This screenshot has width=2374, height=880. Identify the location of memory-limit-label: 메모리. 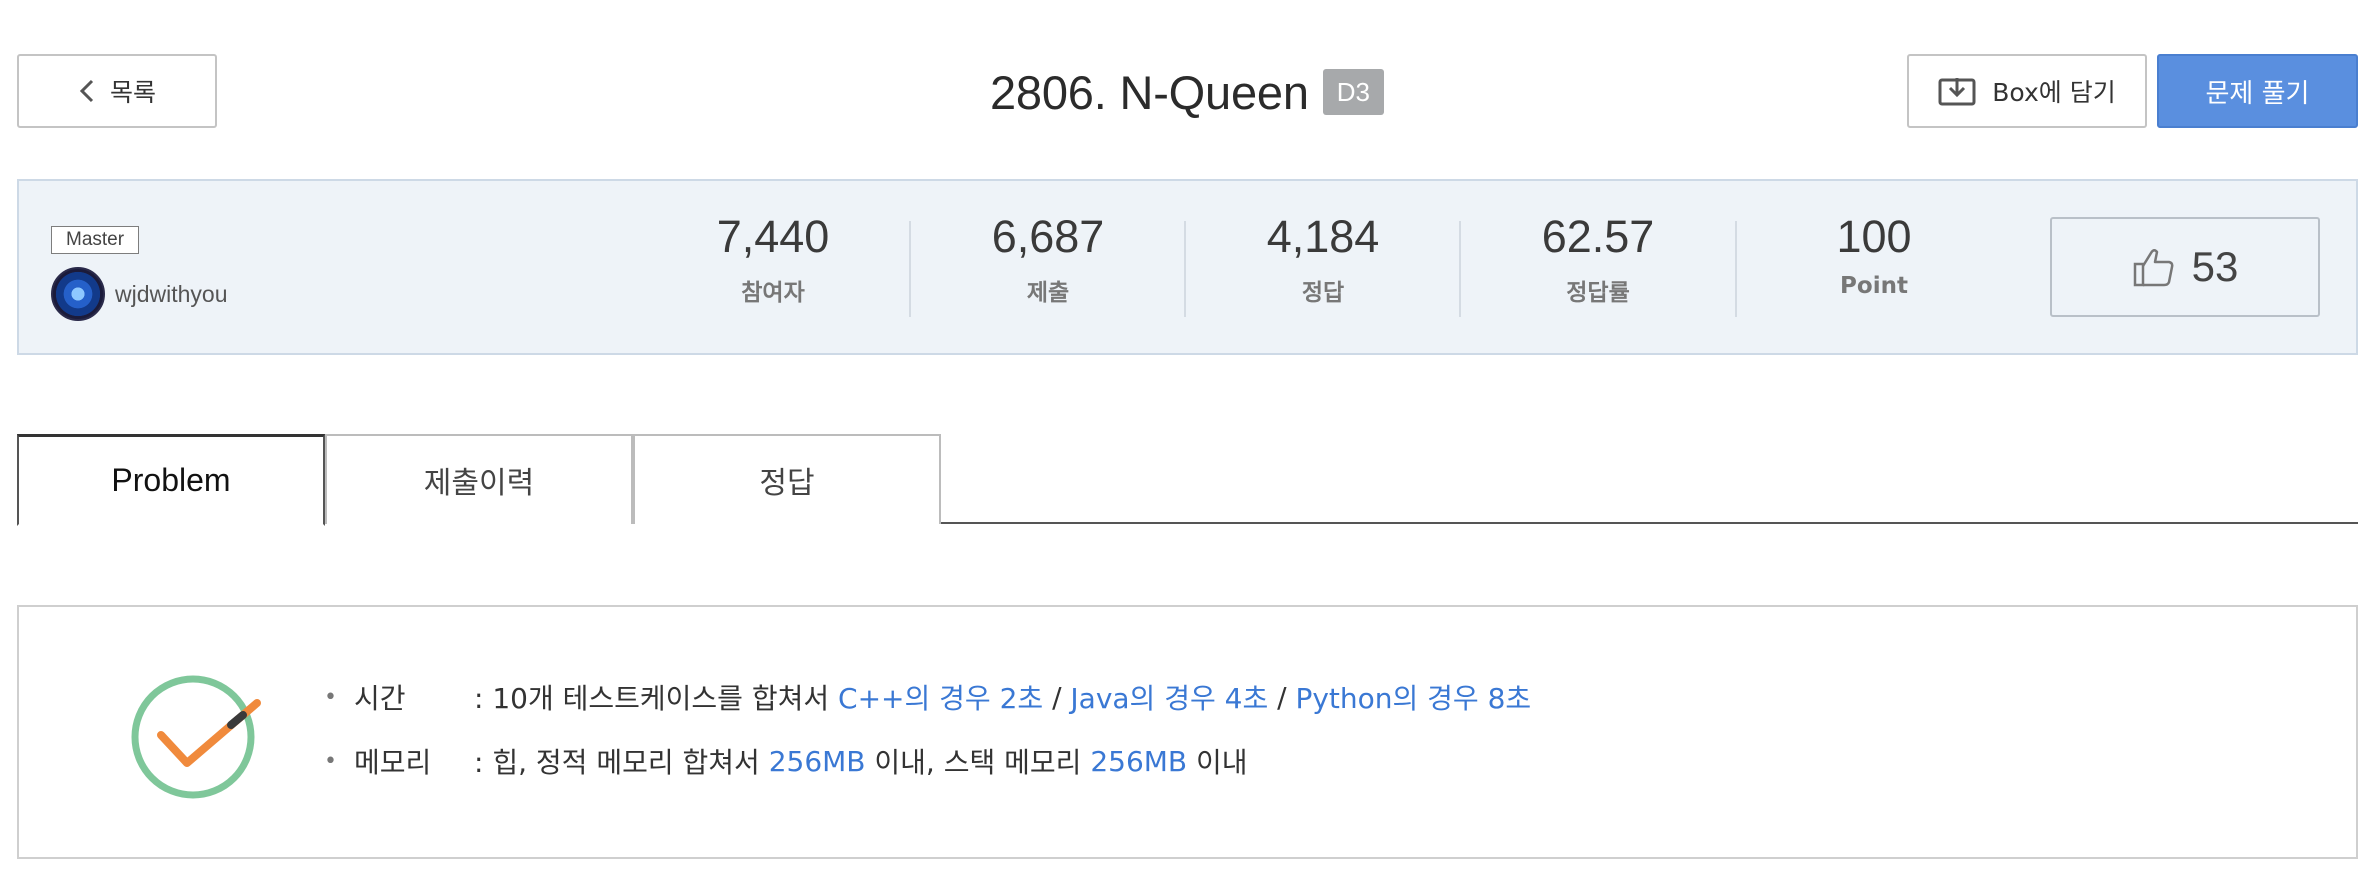
(393, 762).